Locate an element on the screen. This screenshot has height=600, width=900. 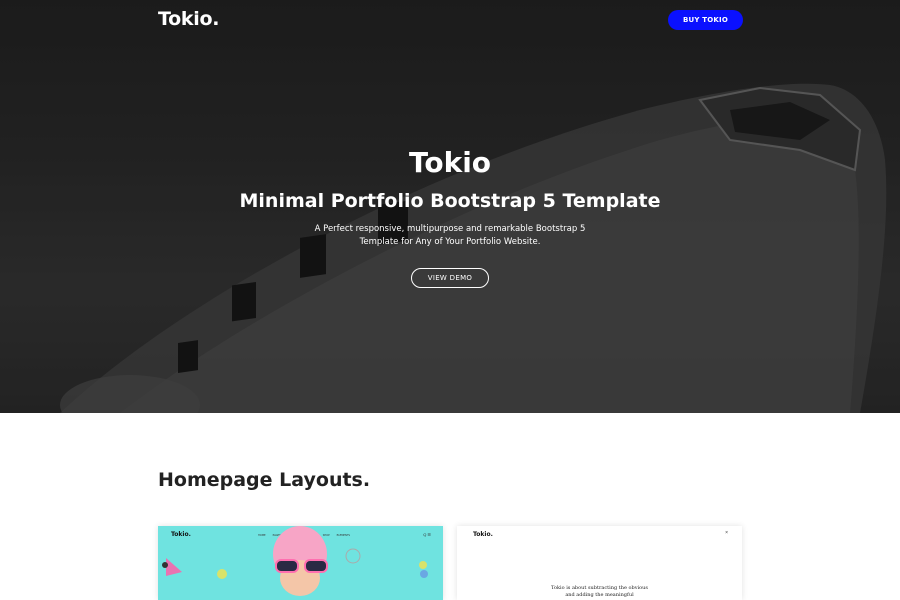
view-demo-button: VIEW DEMO is located at coordinates (450, 278).